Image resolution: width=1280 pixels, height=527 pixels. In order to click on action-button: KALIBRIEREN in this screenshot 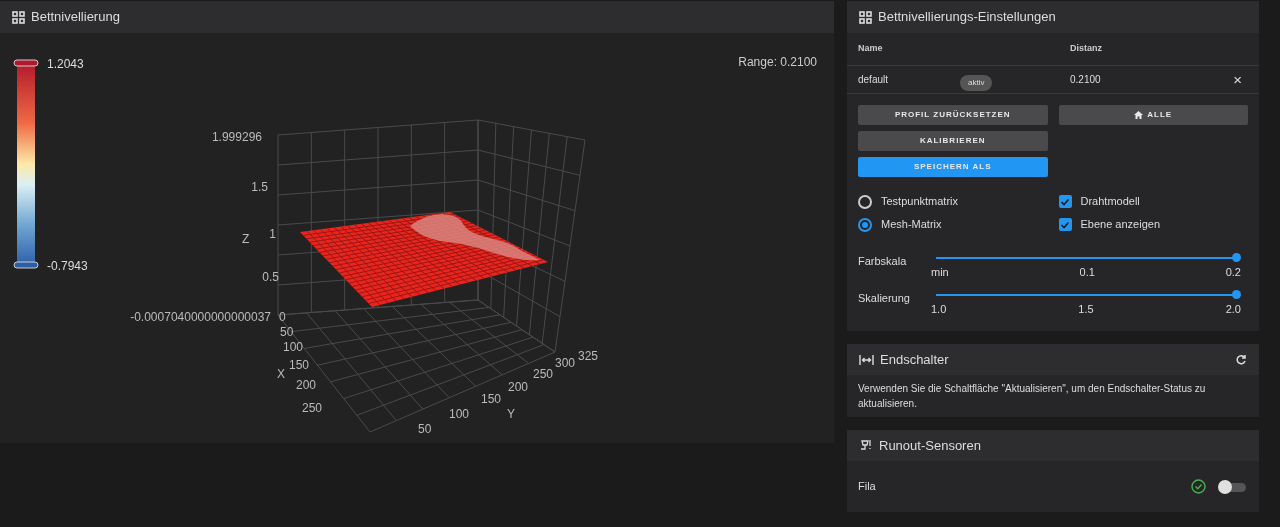, I will do `click(953, 141)`.